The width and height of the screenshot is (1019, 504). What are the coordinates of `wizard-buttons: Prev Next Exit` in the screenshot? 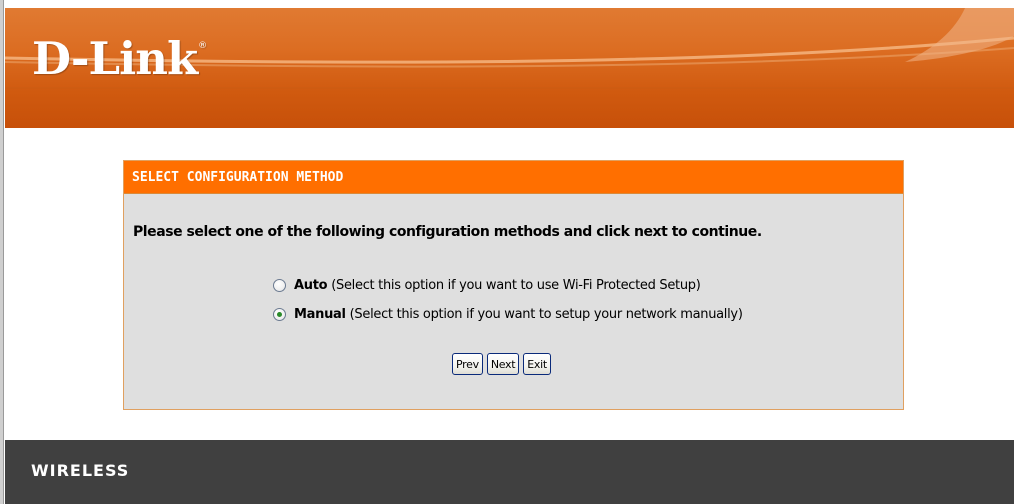 It's located at (501, 364).